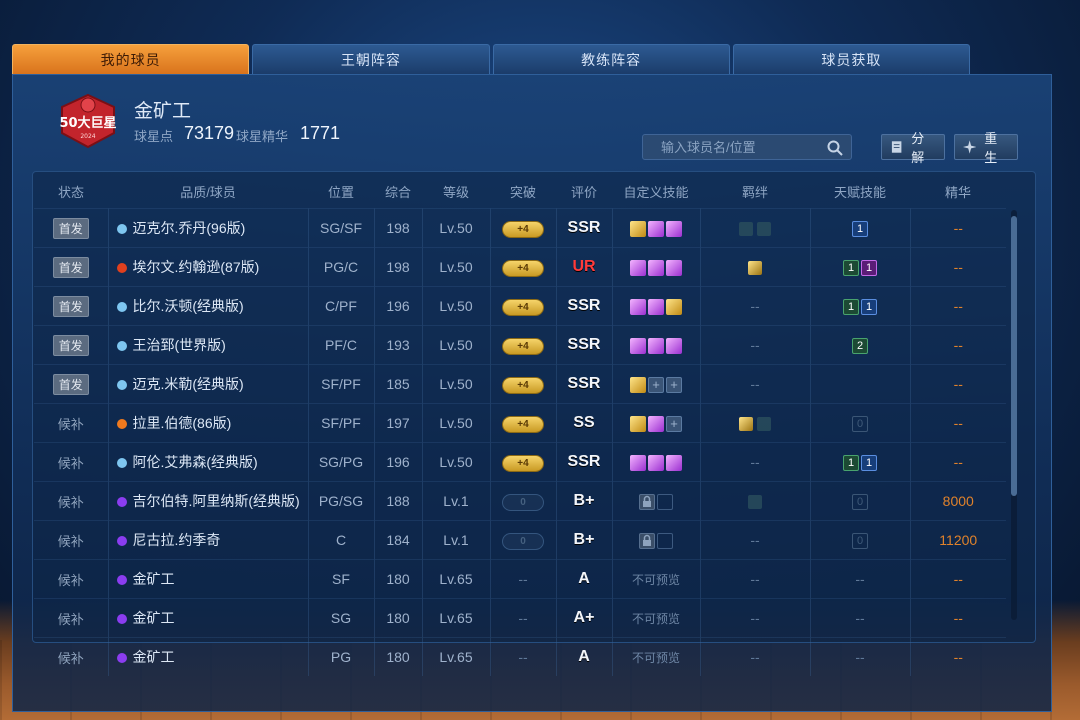  I want to click on col-header-breakthrough: 突破, so click(523, 191).